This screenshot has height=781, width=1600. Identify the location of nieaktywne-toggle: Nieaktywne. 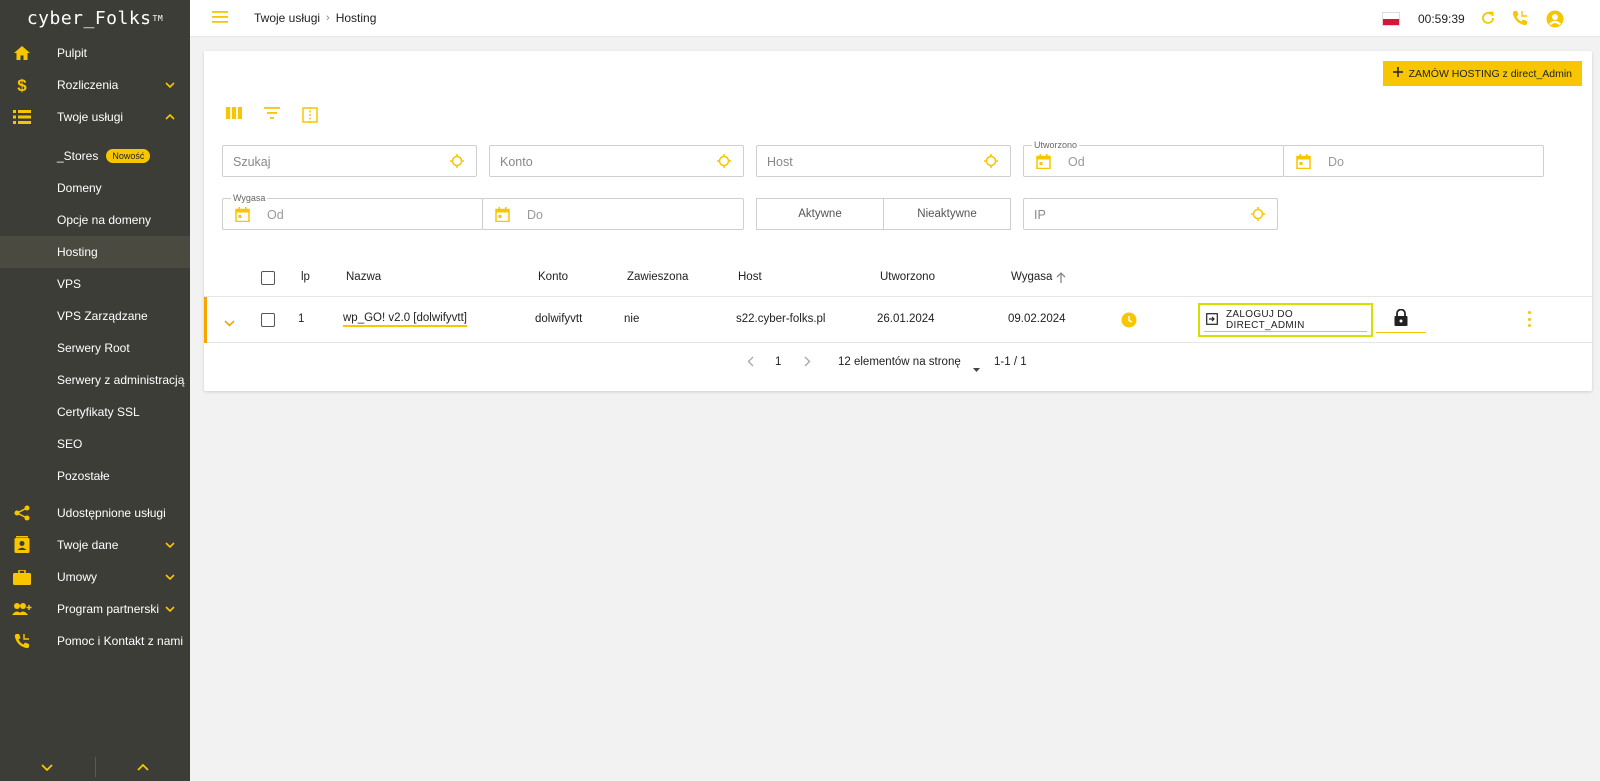
(946, 214).